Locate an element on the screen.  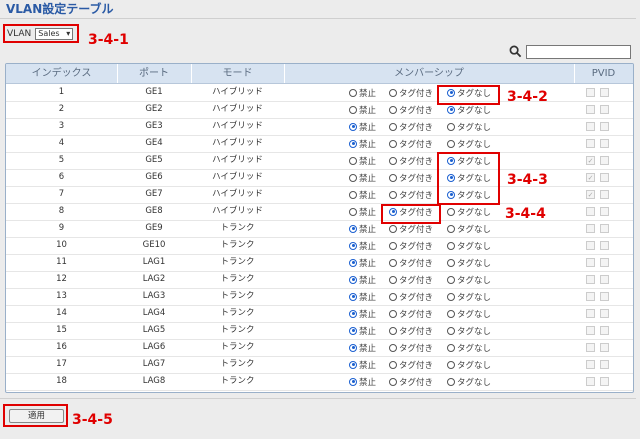
apply-button: 適用 is located at coordinates (36, 416).